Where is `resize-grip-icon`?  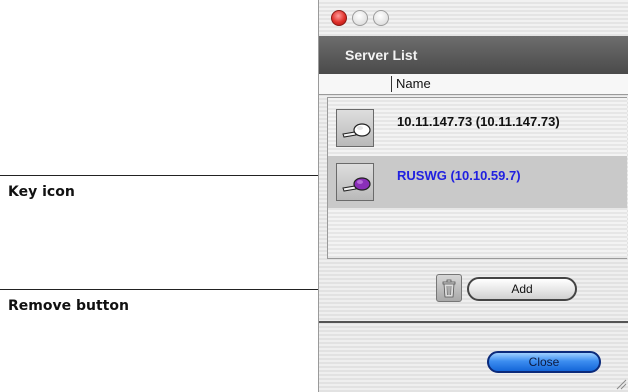
resize-grip-icon is located at coordinates (621, 384).